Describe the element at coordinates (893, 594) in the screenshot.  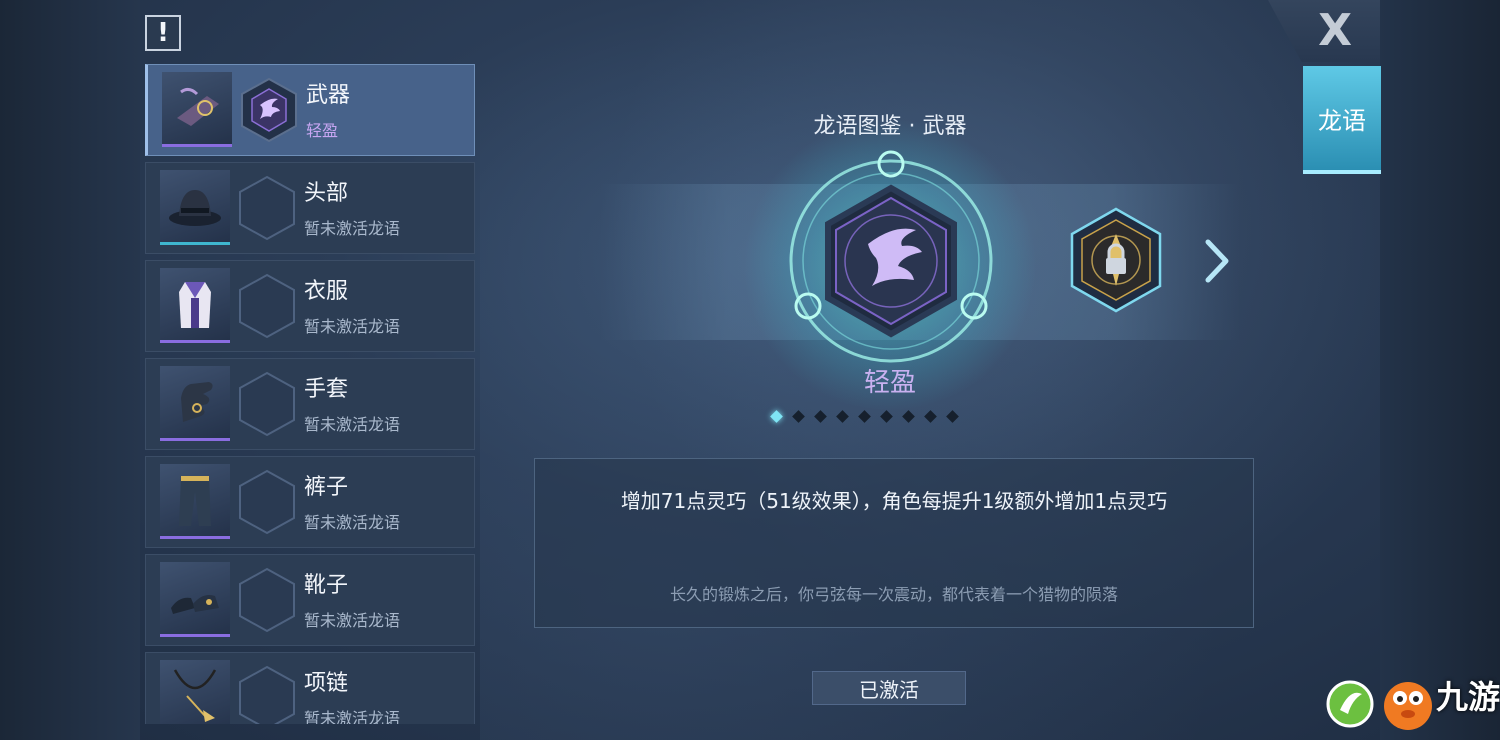
I see `flavor-text: 长久的锻炼之后，你弓弦每一次震动，都代表着一个猎物的陨落` at that location.